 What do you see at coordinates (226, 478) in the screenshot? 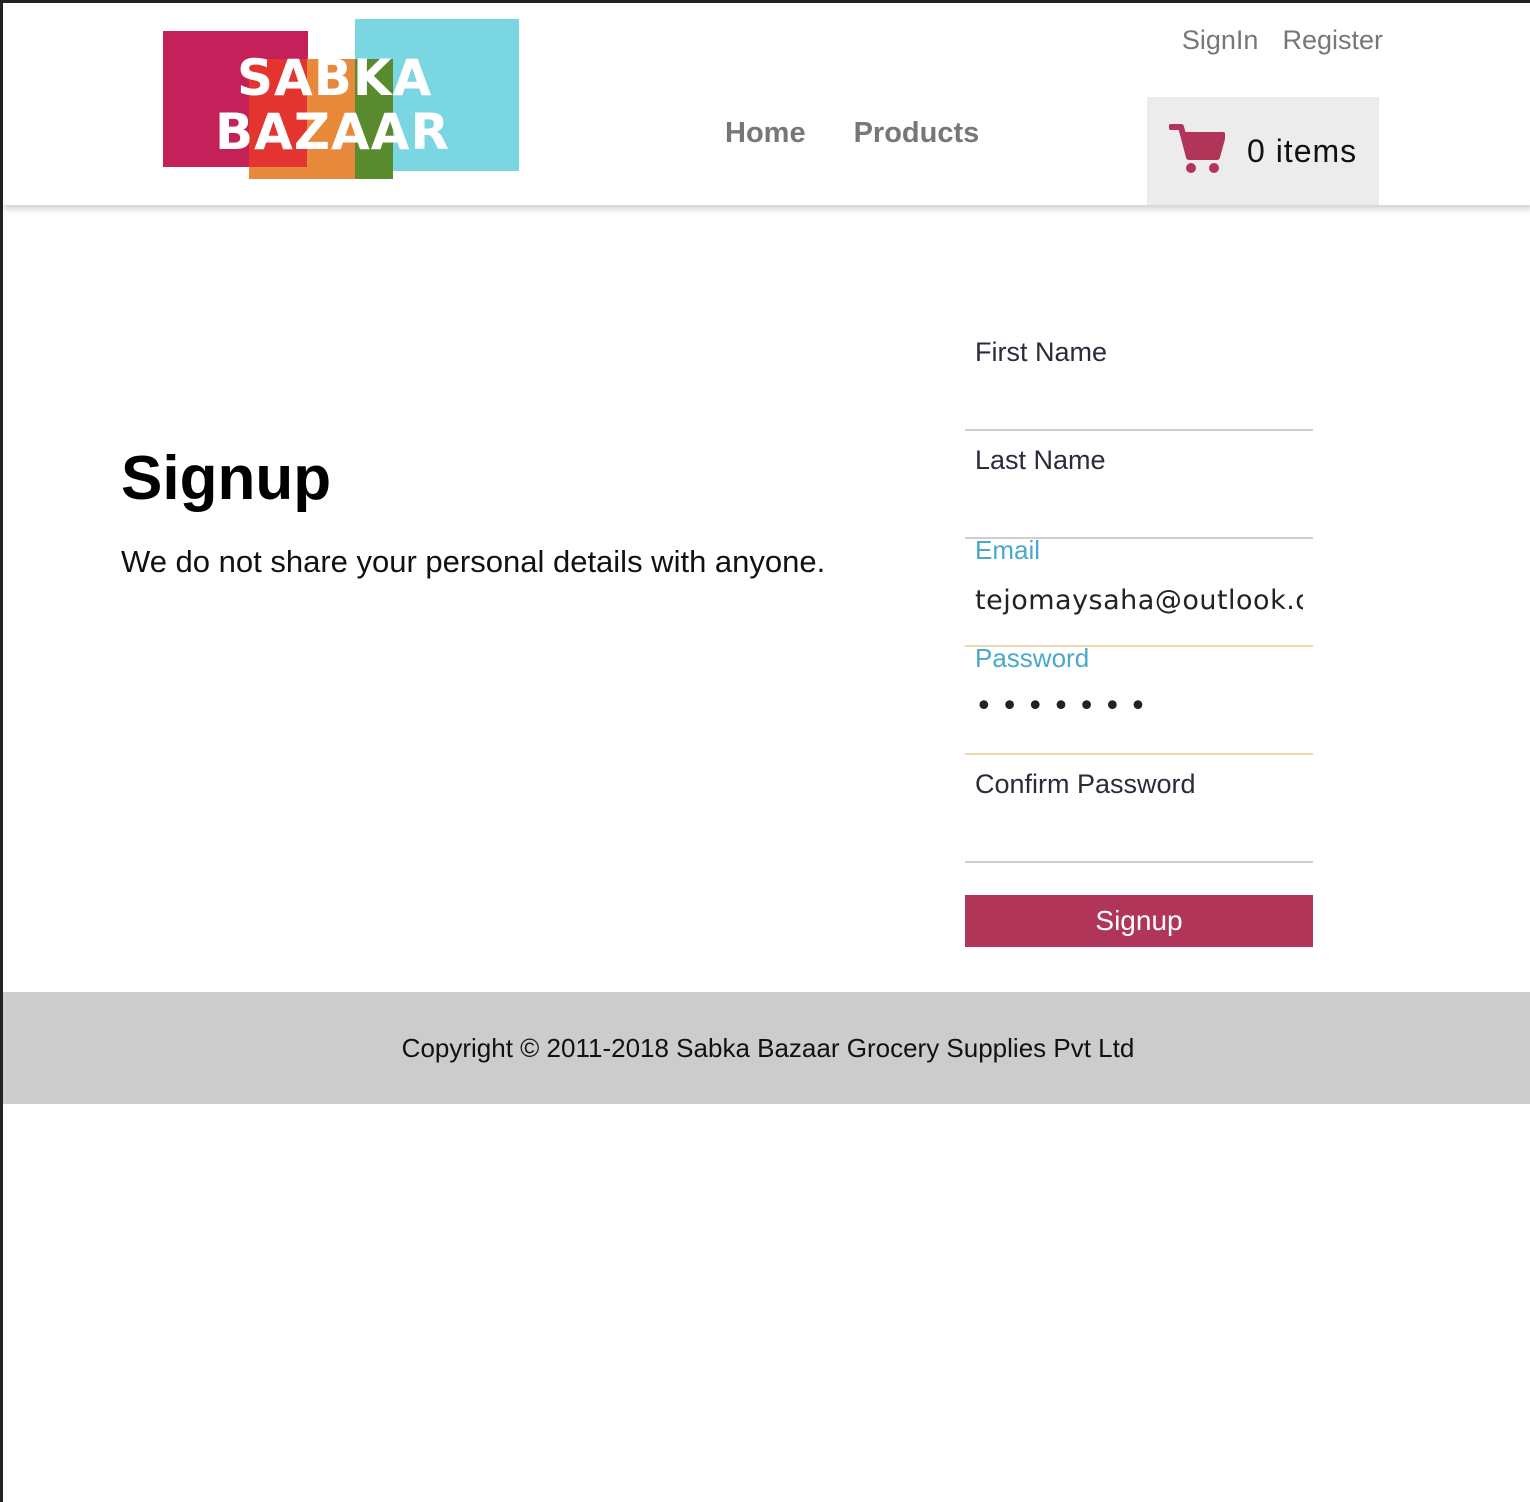
I see `page-title: Signup` at bounding box center [226, 478].